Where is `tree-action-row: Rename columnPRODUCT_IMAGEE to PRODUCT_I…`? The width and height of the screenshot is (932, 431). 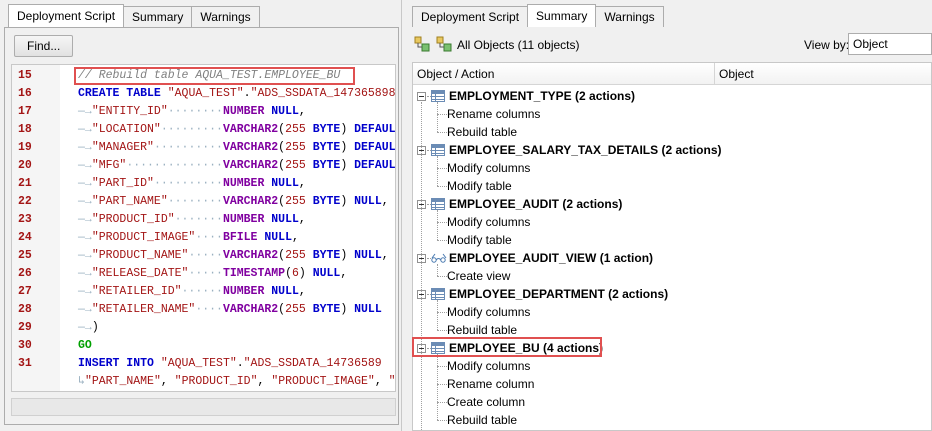
tree-action-row: Rename columnPRODUCT_IMAGEE to PRODUCT_I… is located at coordinates (672, 384).